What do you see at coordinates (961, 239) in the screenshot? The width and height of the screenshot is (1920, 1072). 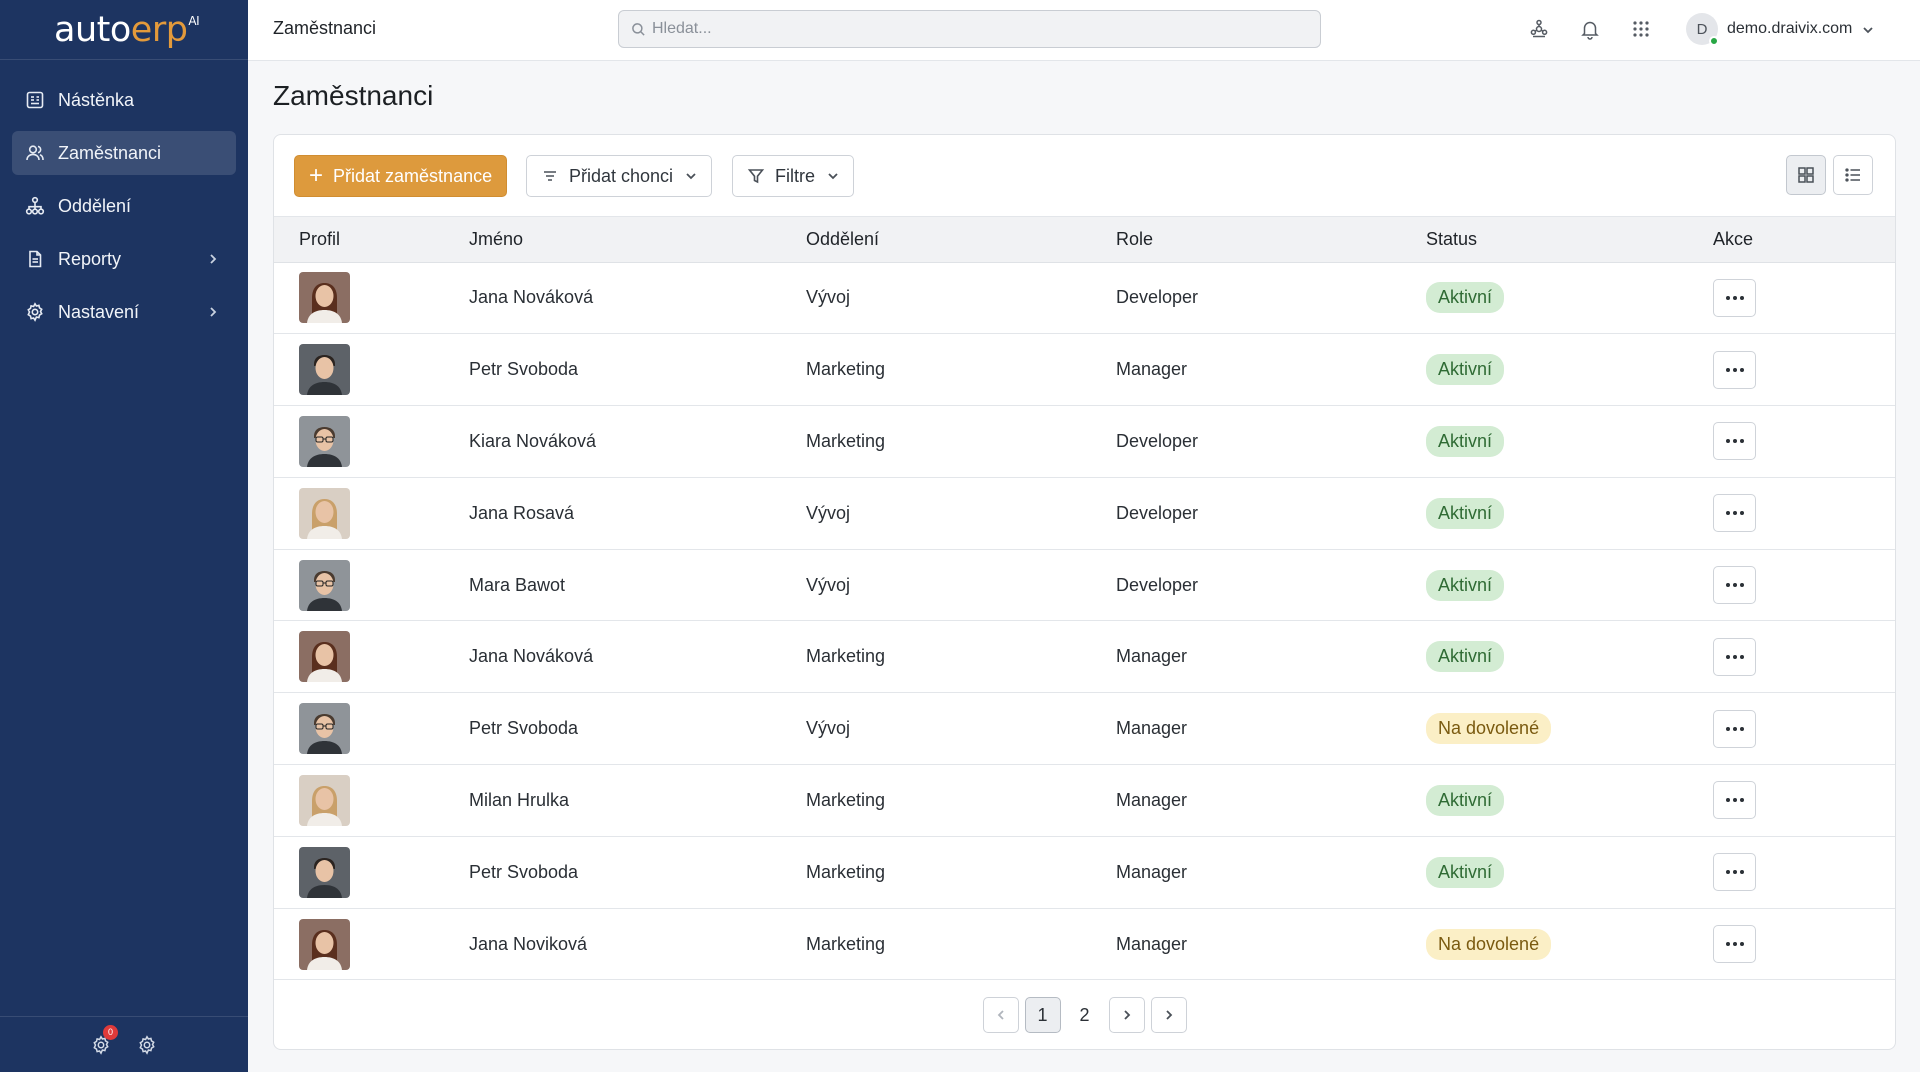 I see `column-header-department: Oddělení` at bounding box center [961, 239].